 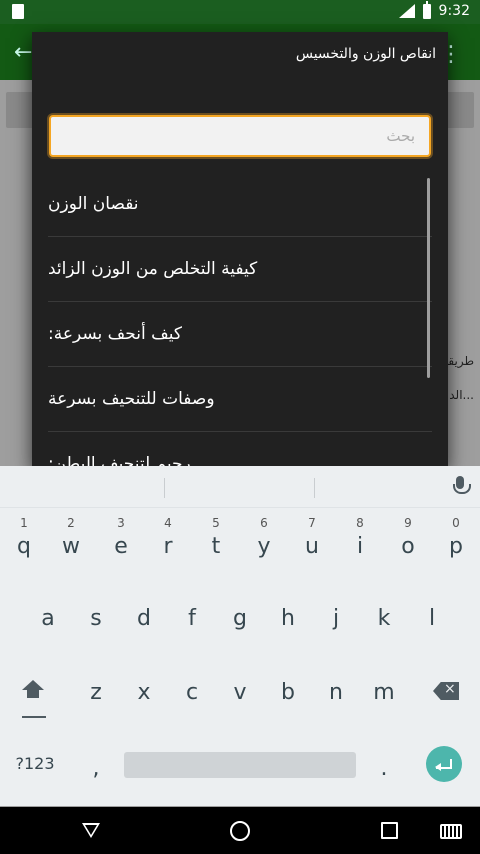 I want to click on period-key: ., so click(x=384, y=768).